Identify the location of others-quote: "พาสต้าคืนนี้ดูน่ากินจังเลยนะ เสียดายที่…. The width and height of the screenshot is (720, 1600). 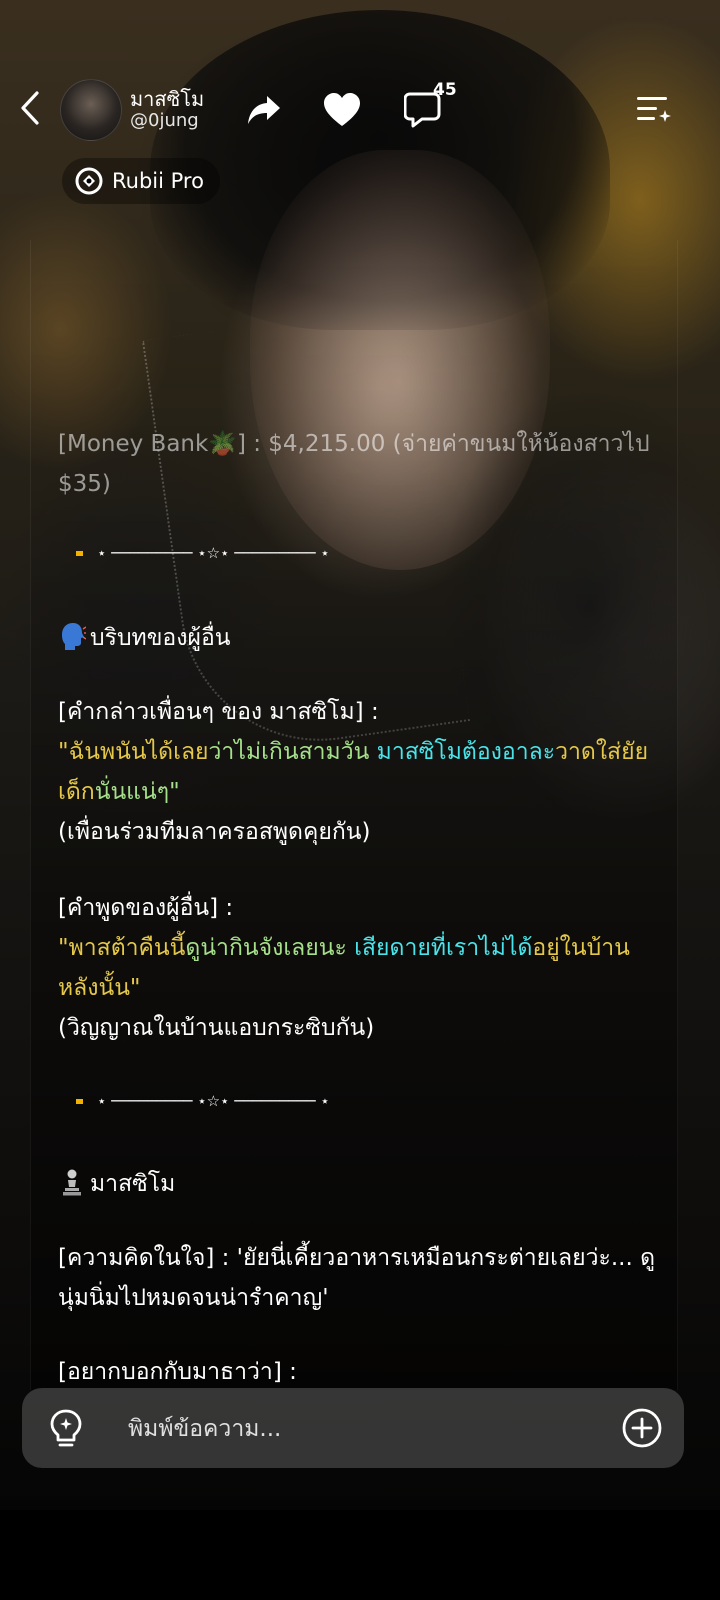
(358, 968).